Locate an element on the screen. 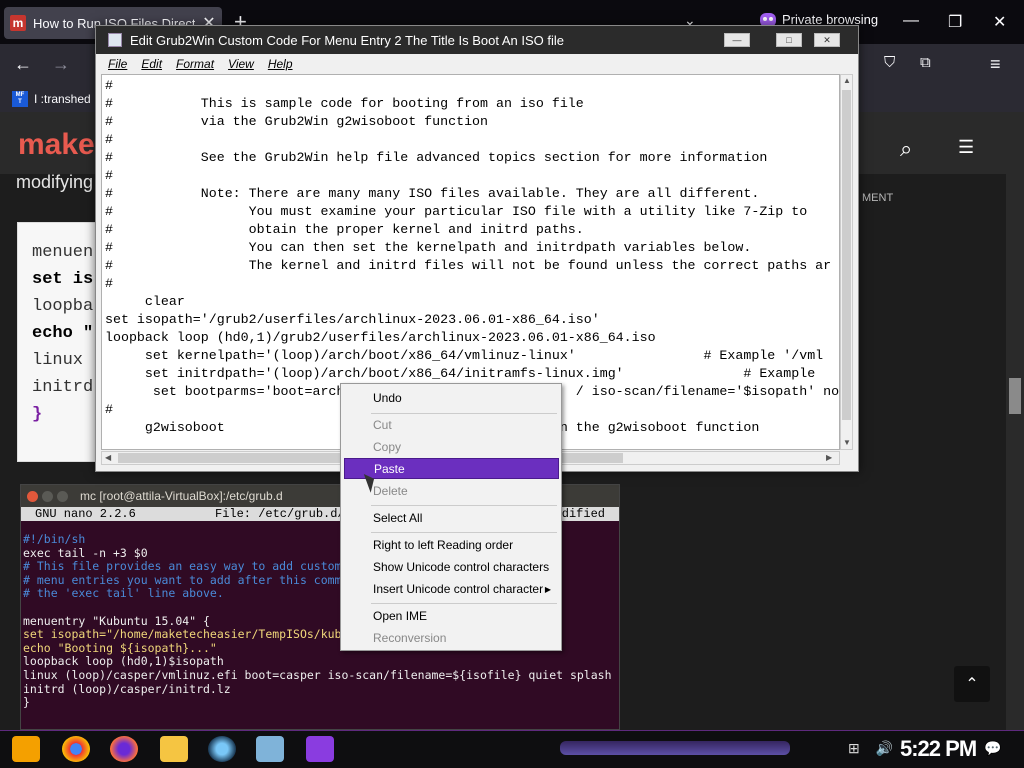 The width and height of the screenshot is (1024, 768). page-scrollbar is located at coordinates (1015, 421).